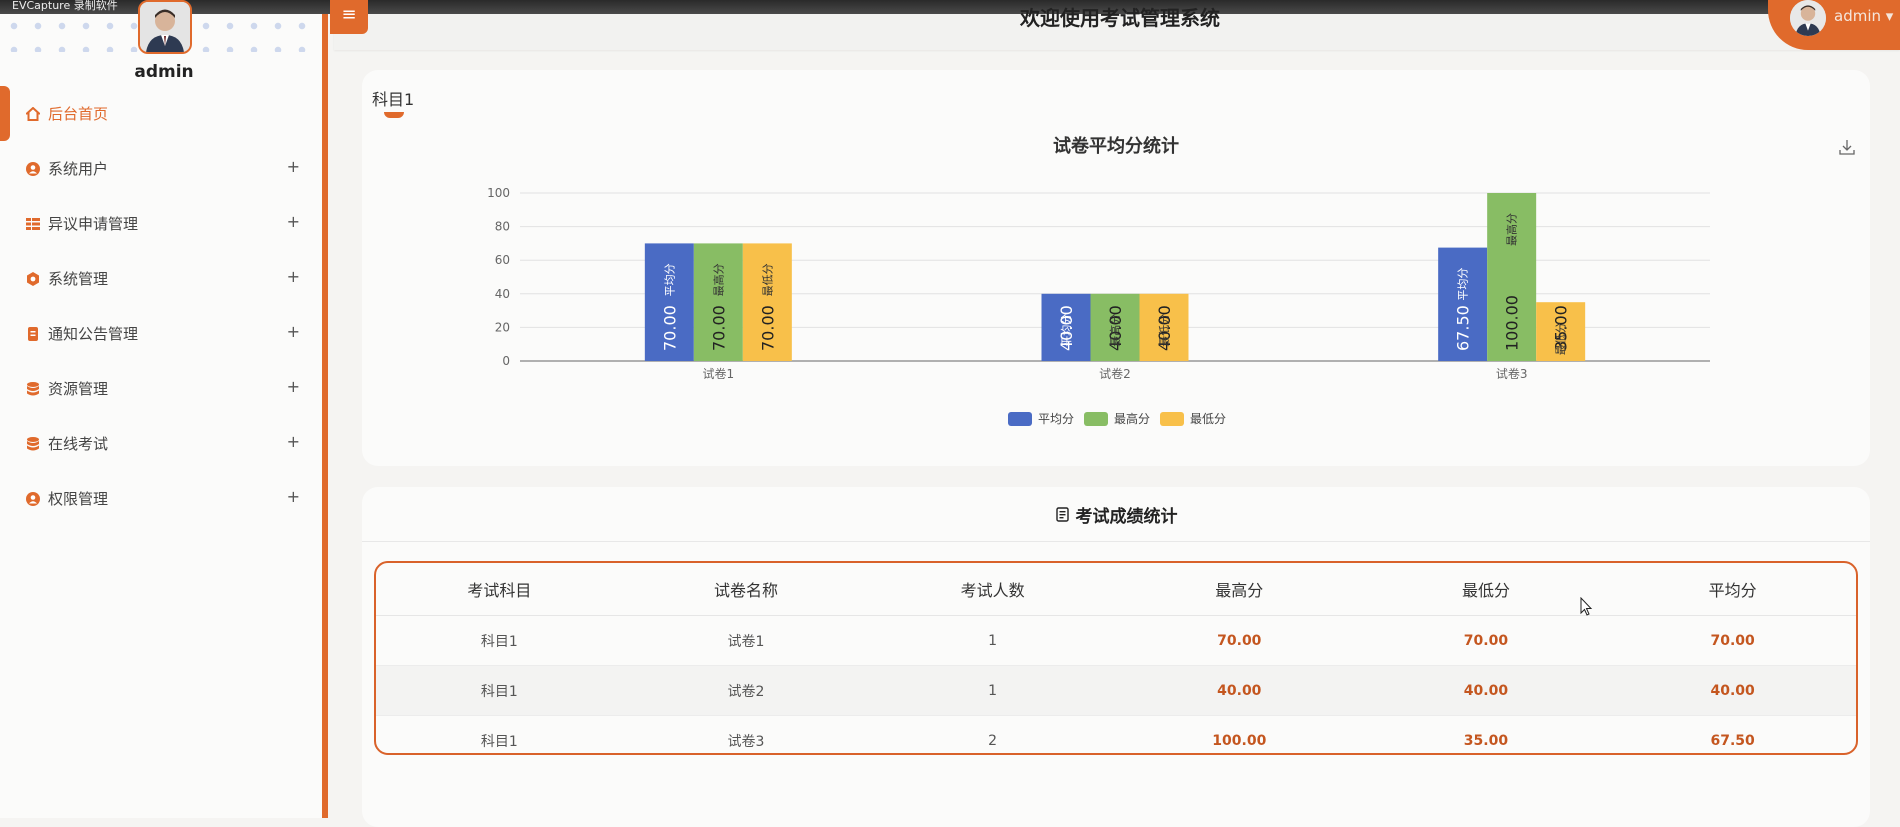 Image resolution: width=1900 pixels, height=827 pixels. I want to click on sidebar-item-online-exam: 在线考试 +, so click(161, 443).